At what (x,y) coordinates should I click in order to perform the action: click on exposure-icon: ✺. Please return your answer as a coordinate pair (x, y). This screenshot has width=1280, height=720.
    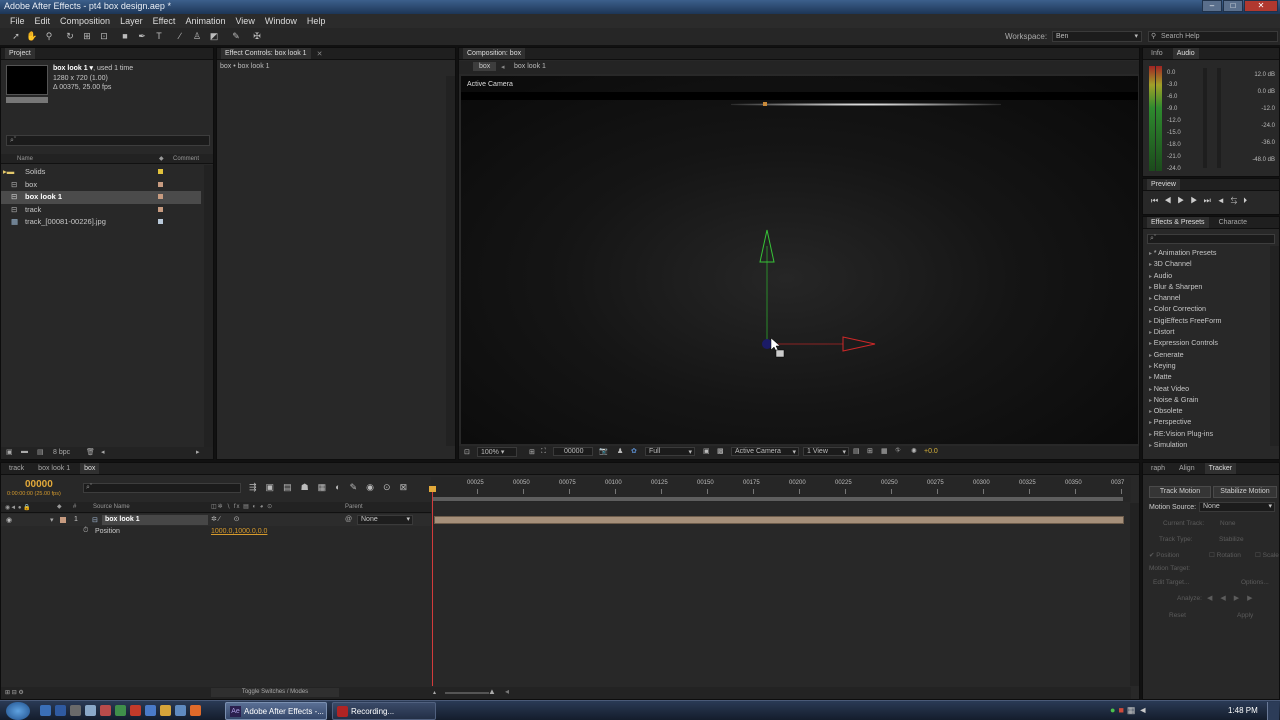
    Looking at the image, I should click on (914, 451).